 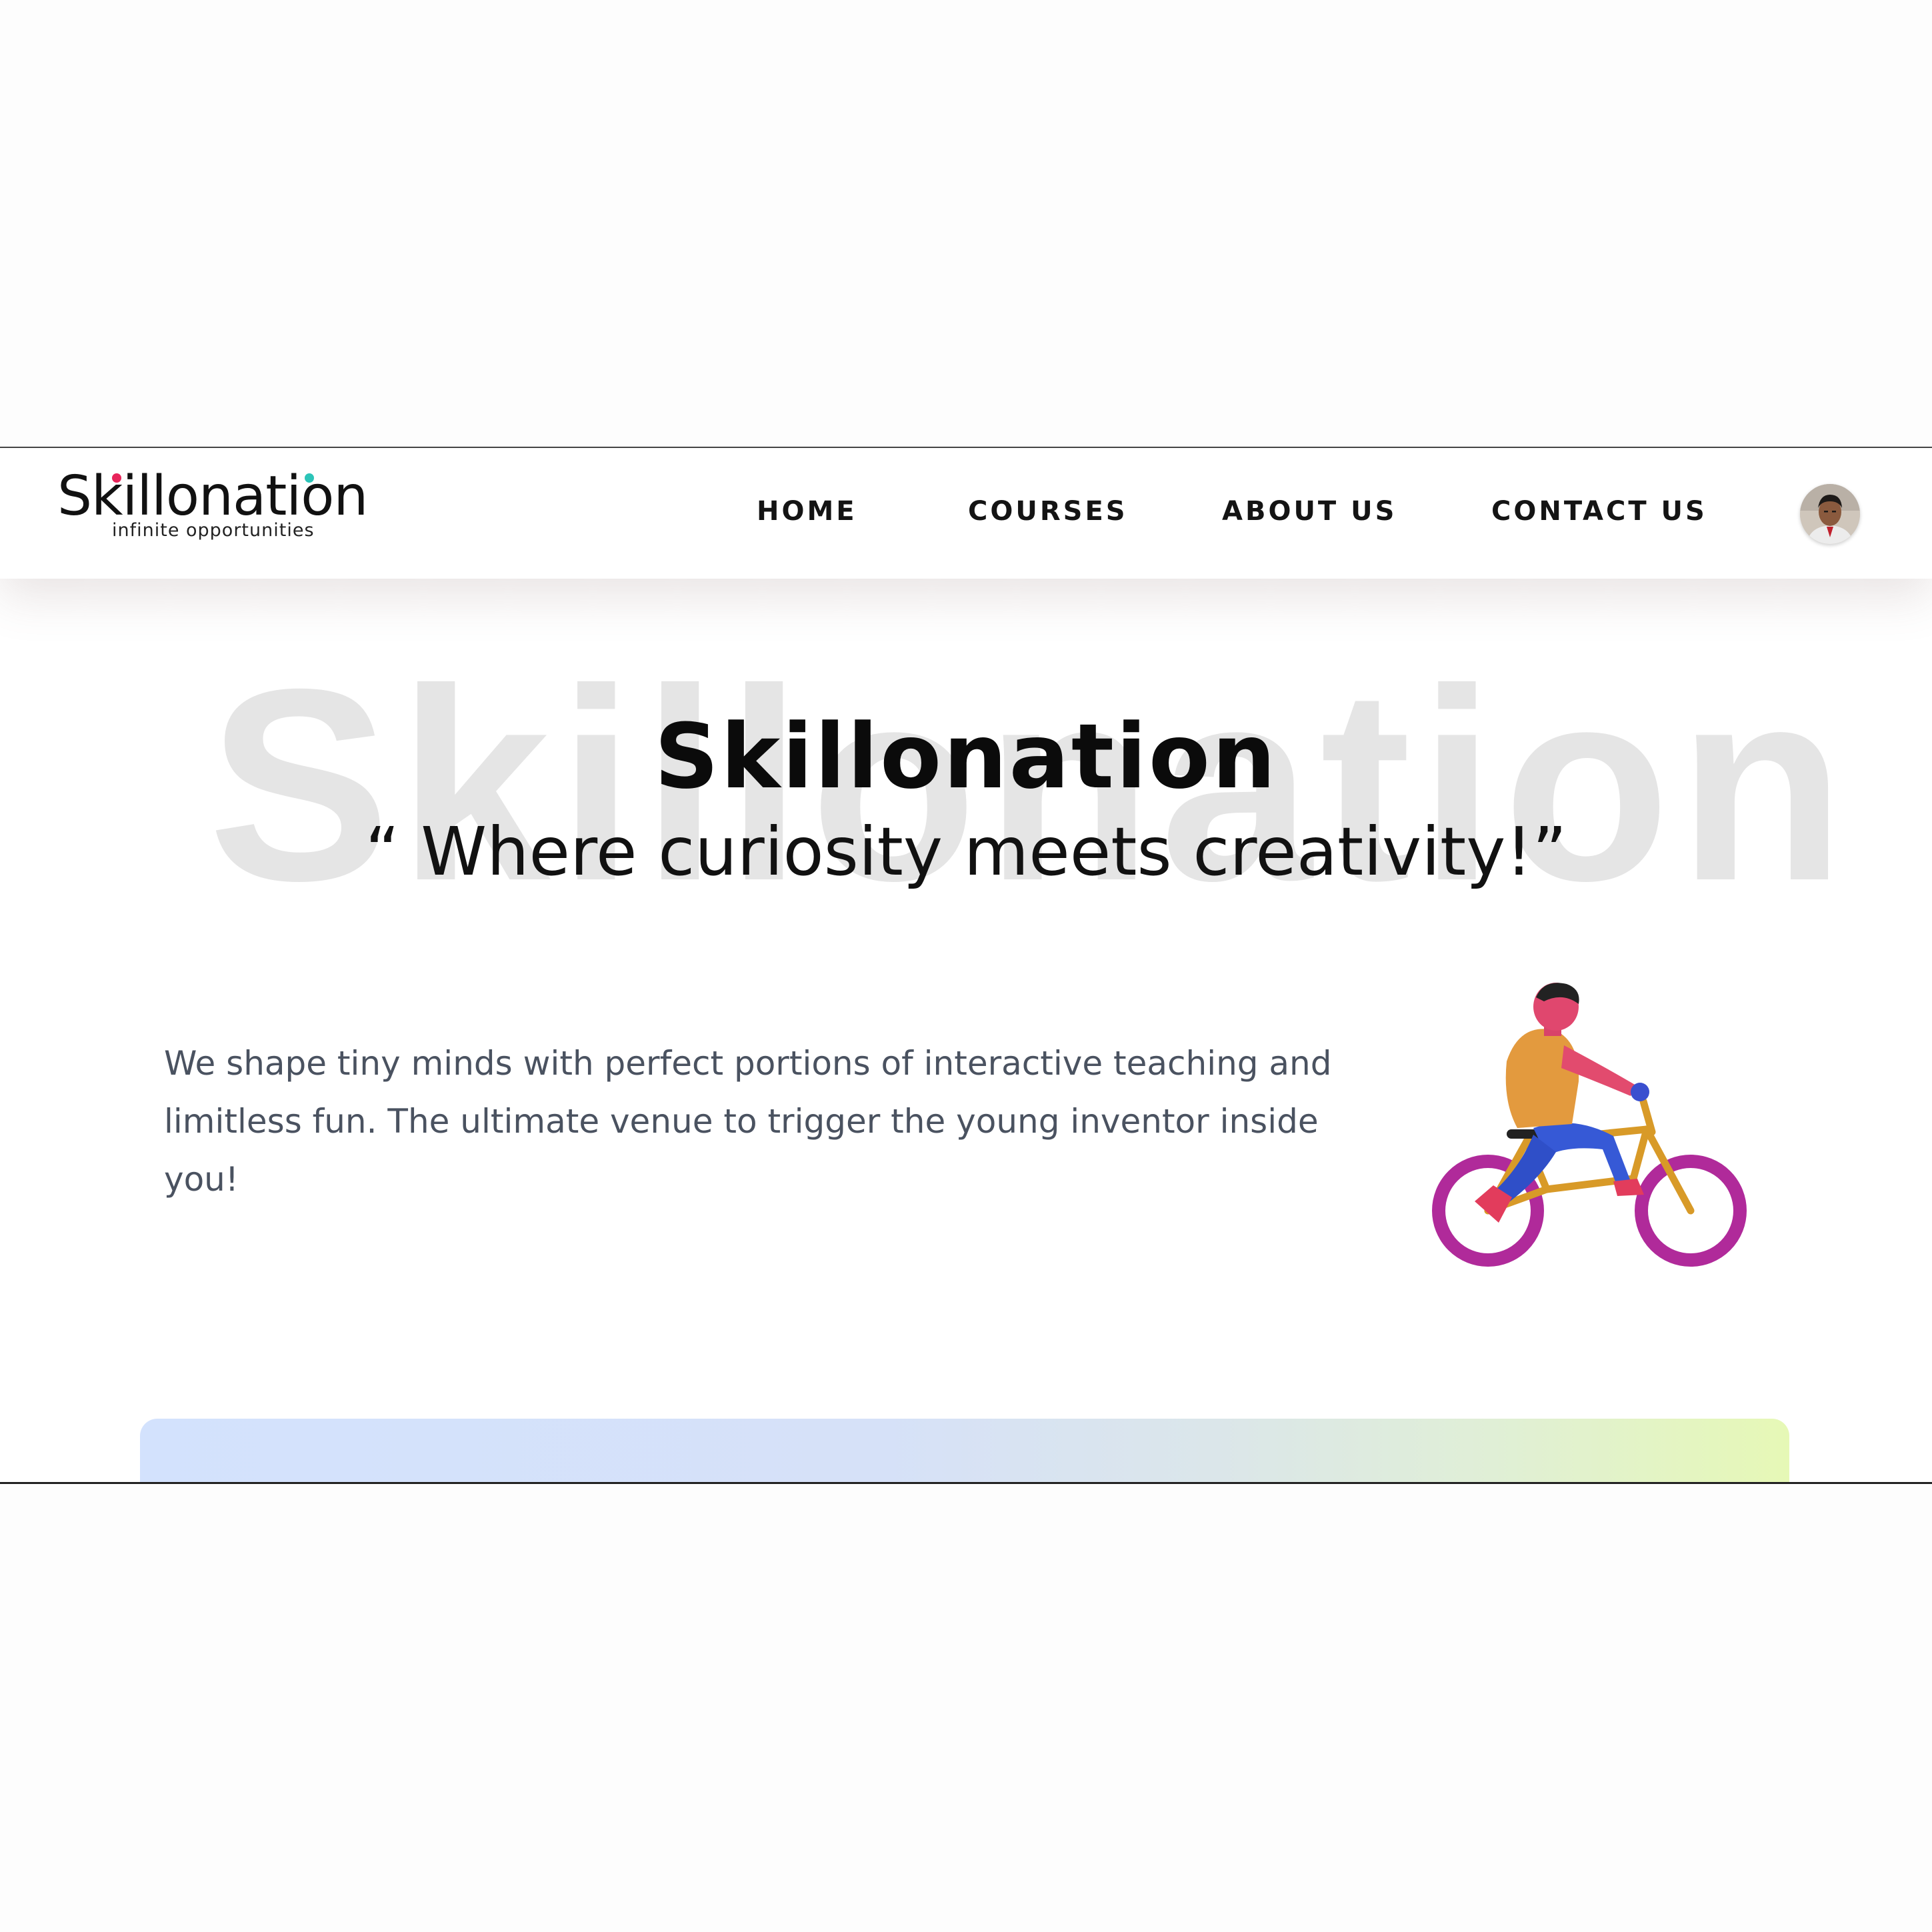 What do you see at coordinates (1599, 511) in the screenshot?
I see `nav-contact-us: CONTACT US` at bounding box center [1599, 511].